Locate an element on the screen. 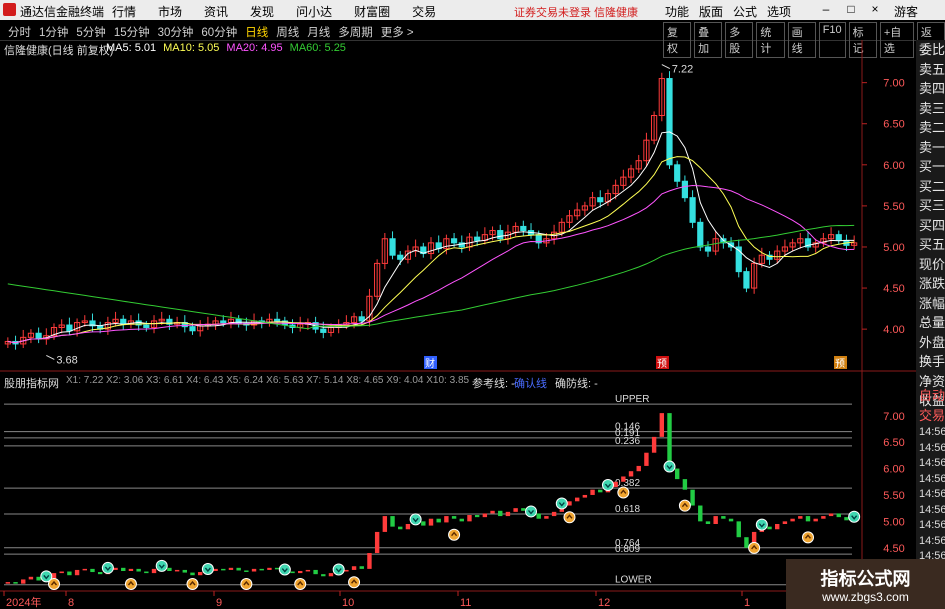  ind-tick-label-1: 6.50 is located at coordinates (893, 443).